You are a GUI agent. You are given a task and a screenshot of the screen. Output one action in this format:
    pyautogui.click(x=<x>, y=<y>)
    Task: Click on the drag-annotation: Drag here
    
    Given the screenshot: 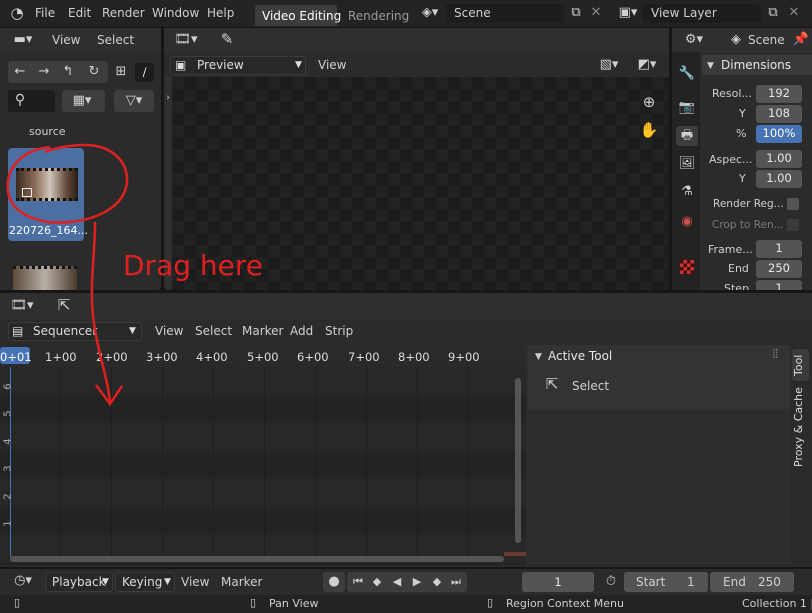 What is the action you would take?
    pyautogui.click(x=134, y=275)
    